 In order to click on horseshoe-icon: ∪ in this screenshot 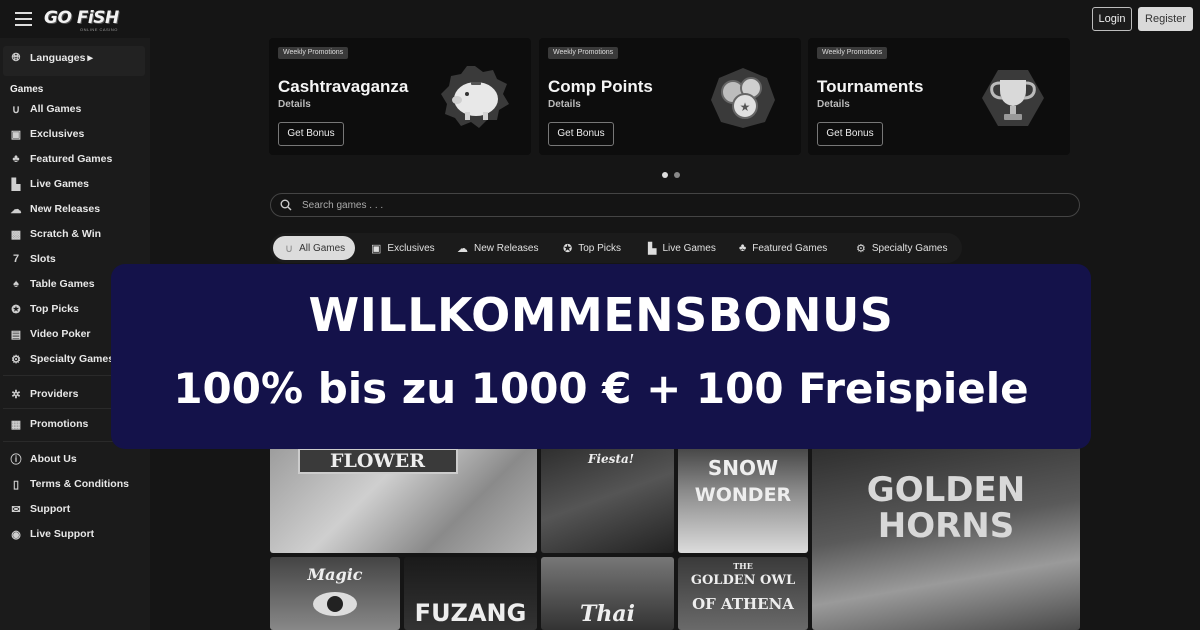, I will do `click(289, 248)`.